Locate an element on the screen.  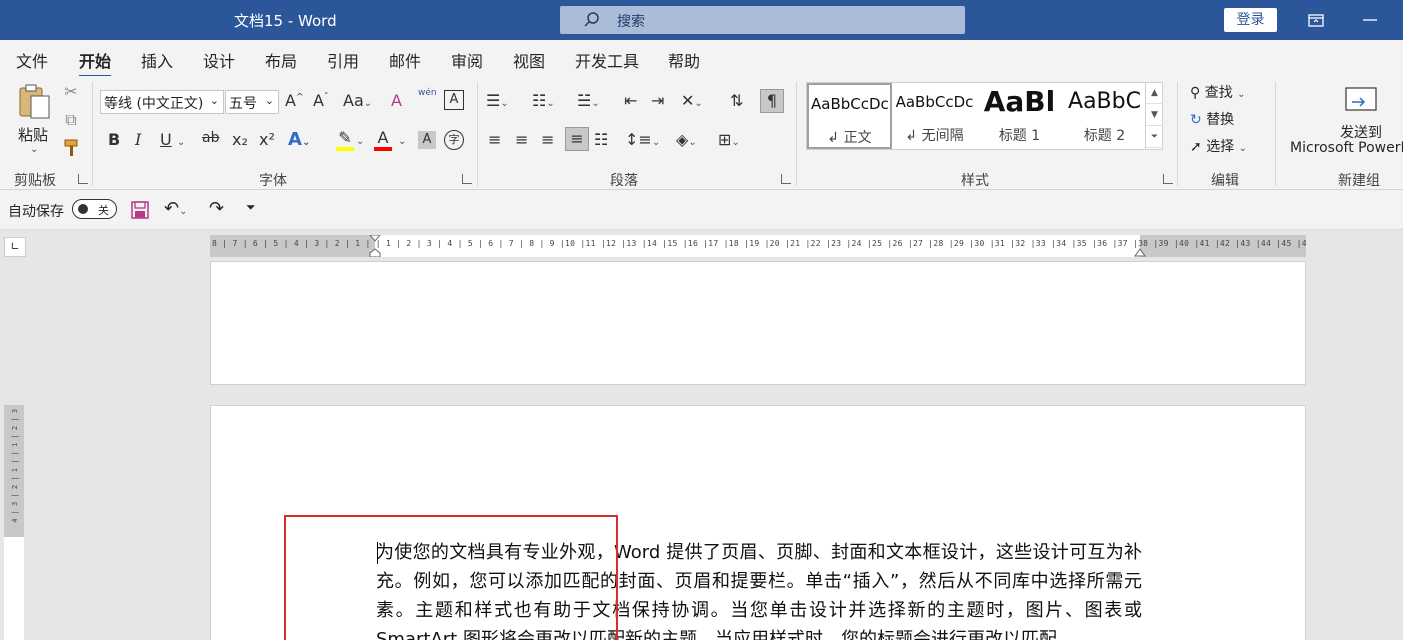
tab-design: 设计 is located at coordinates (219, 60).